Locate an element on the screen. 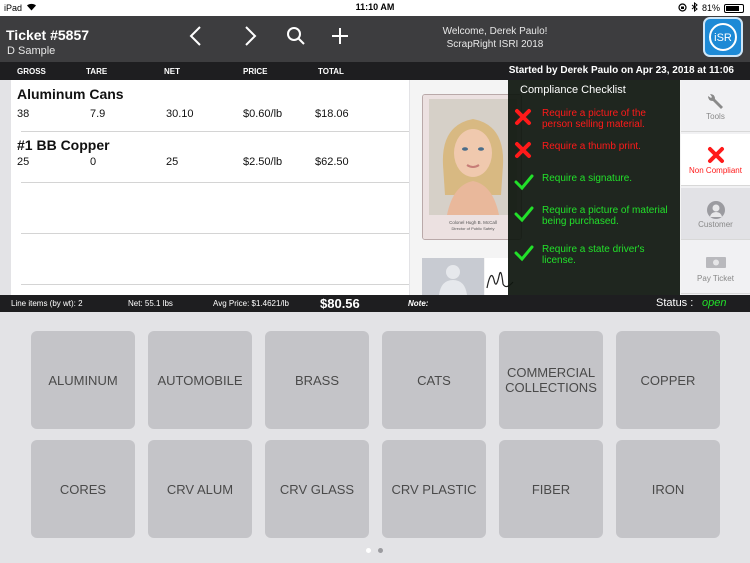 The image size is (750, 563). side-action-panel: Tools Non Compliant Customer Pay Ticket is located at coordinates (715, 187).